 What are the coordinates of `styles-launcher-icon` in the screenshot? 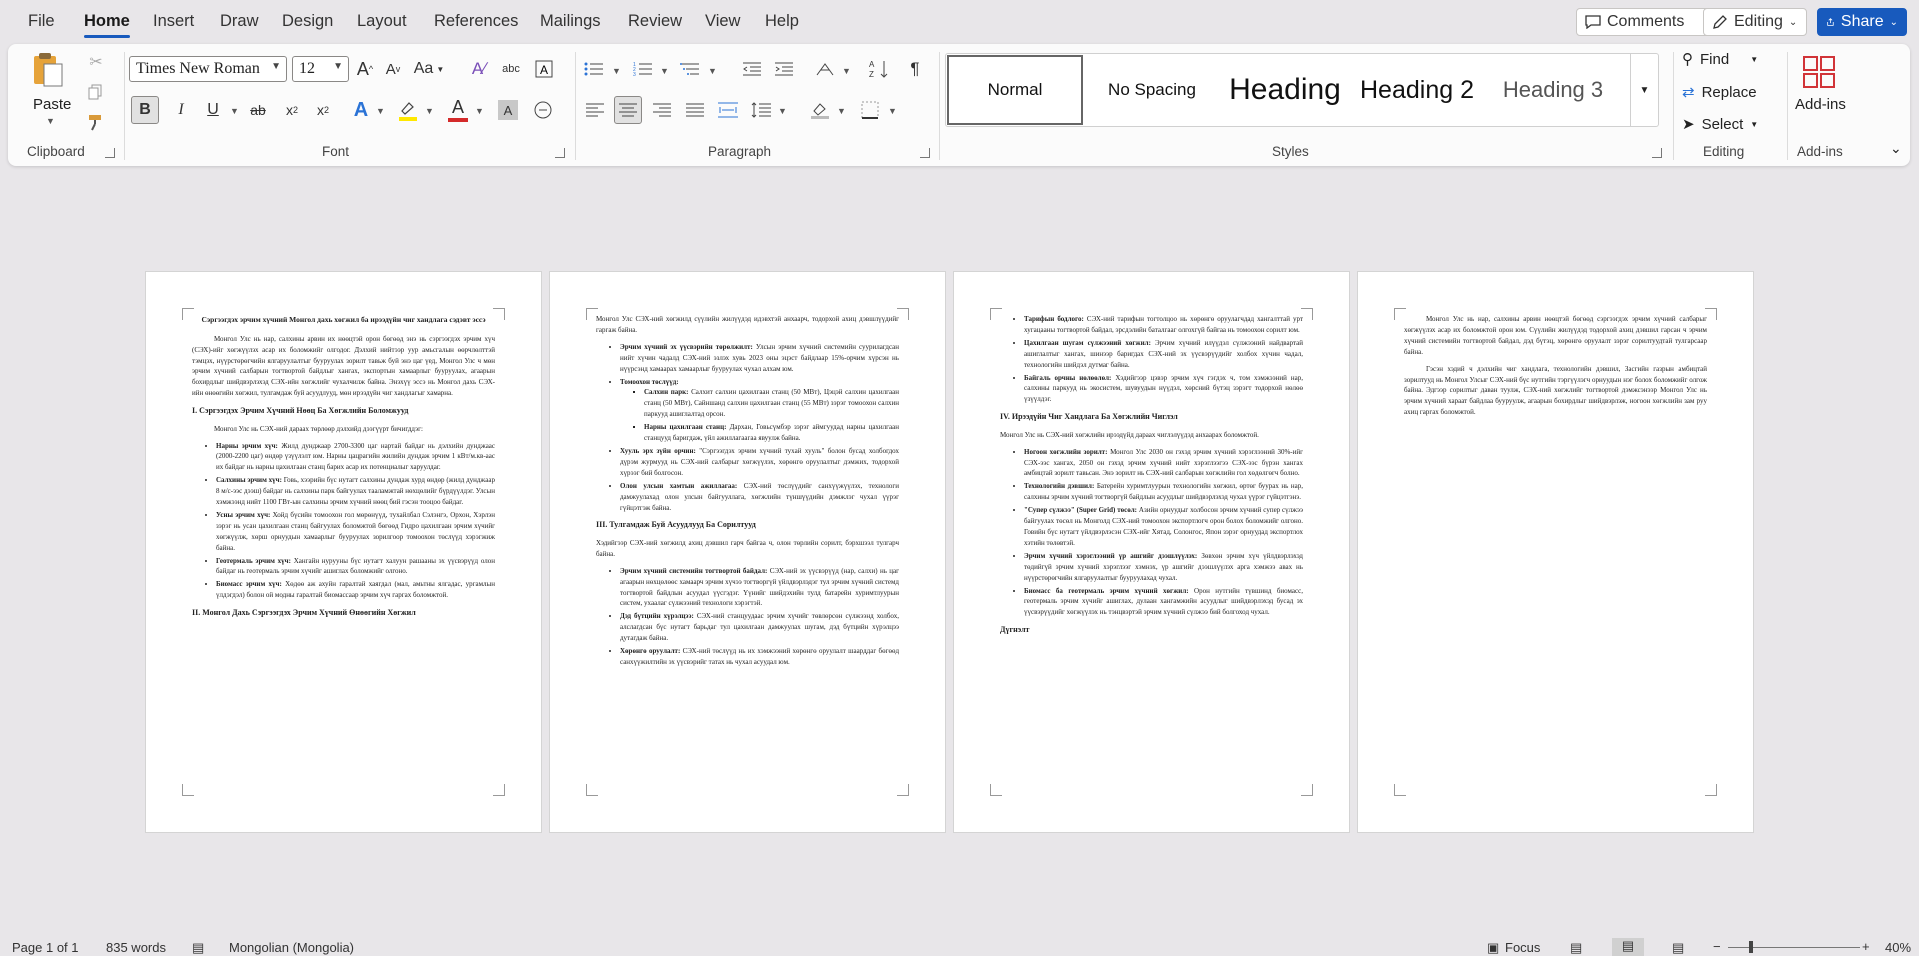 It's located at (1657, 153).